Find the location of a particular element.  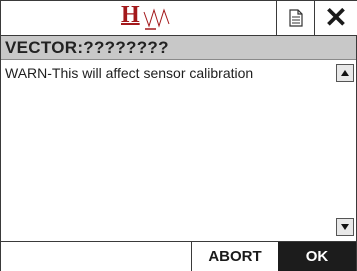

ok-button: OK is located at coordinates (317, 256).